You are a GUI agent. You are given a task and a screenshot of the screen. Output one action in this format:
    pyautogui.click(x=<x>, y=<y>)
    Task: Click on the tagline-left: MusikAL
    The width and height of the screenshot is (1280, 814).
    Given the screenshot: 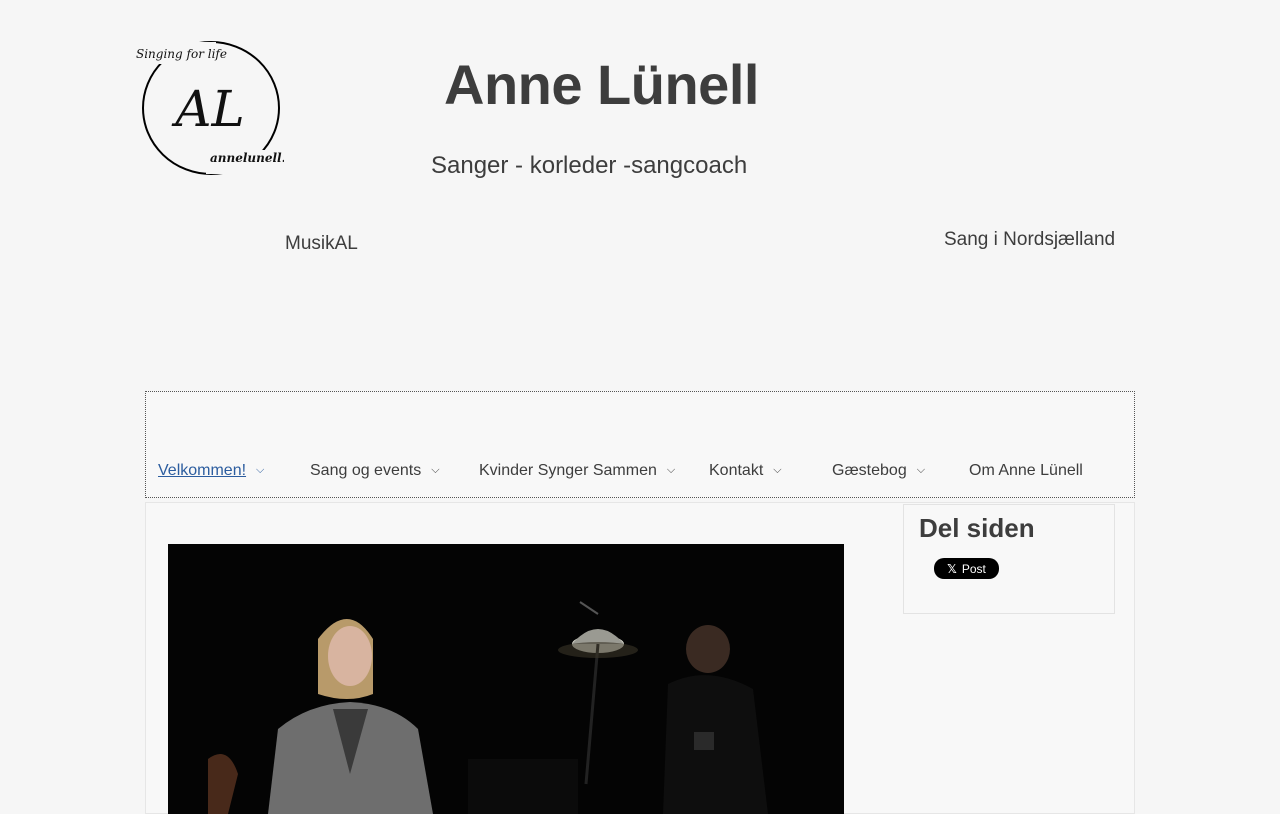 What is the action you would take?
    pyautogui.click(x=321, y=243)
    